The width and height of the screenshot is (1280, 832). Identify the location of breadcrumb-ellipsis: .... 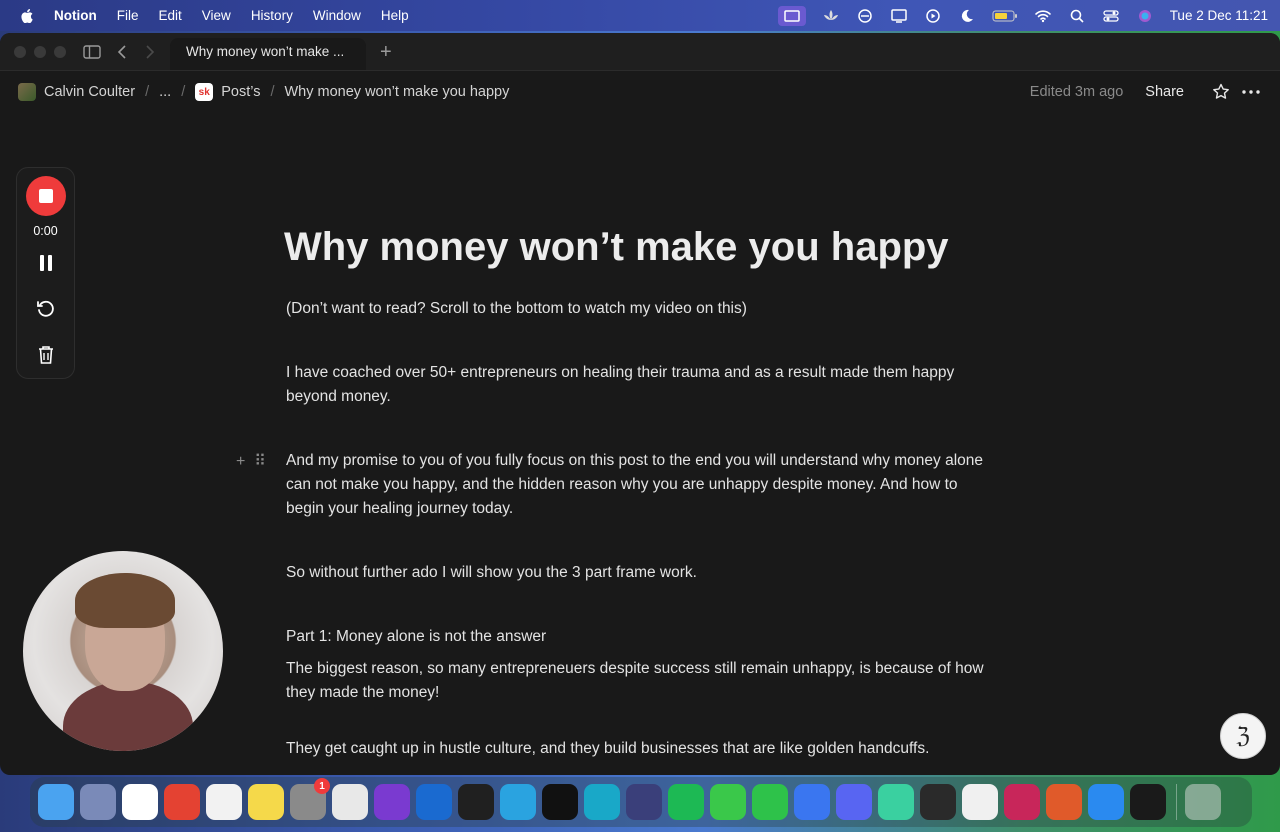
(165, 92).